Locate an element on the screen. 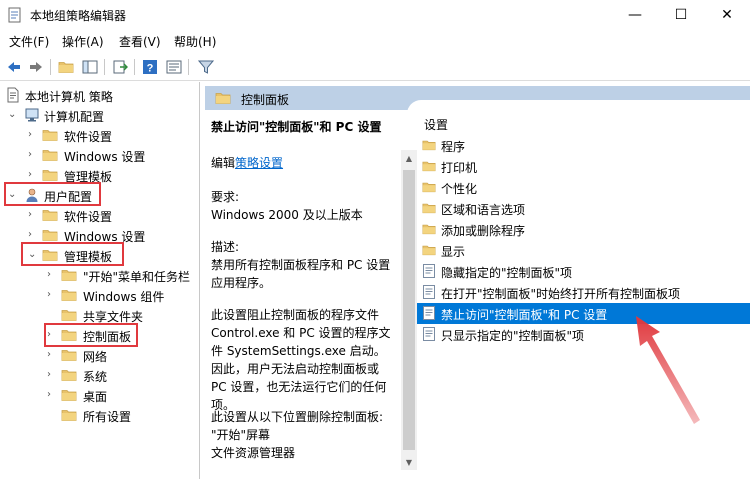  description-scrollbar: ▲ ▼ is located at coordinates (409, 310).